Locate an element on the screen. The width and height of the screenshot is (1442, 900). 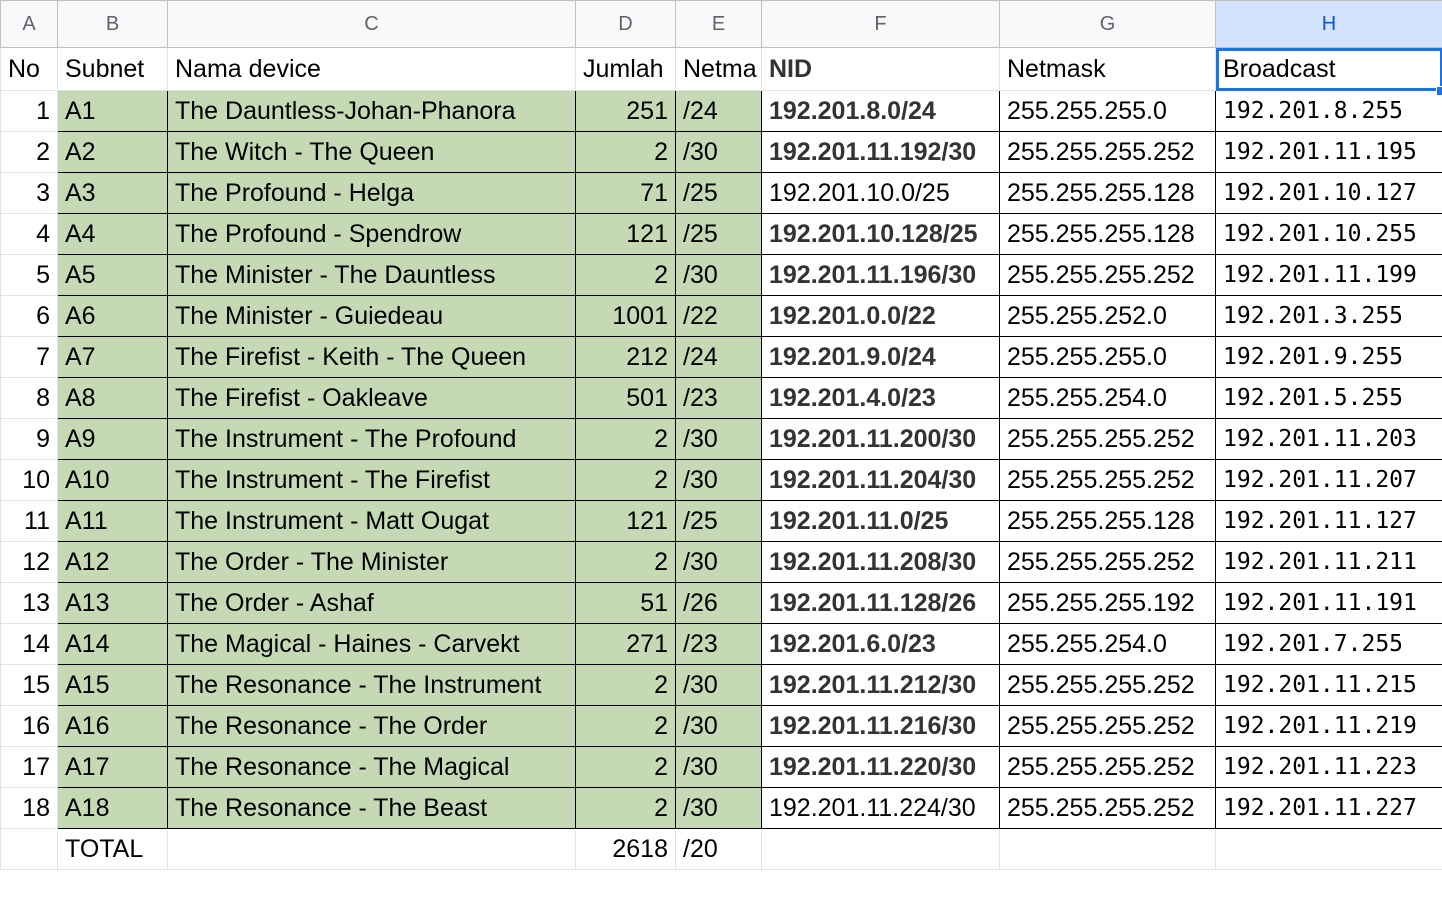
total-jumlah: 2618 is located at coordinates (625, 849).